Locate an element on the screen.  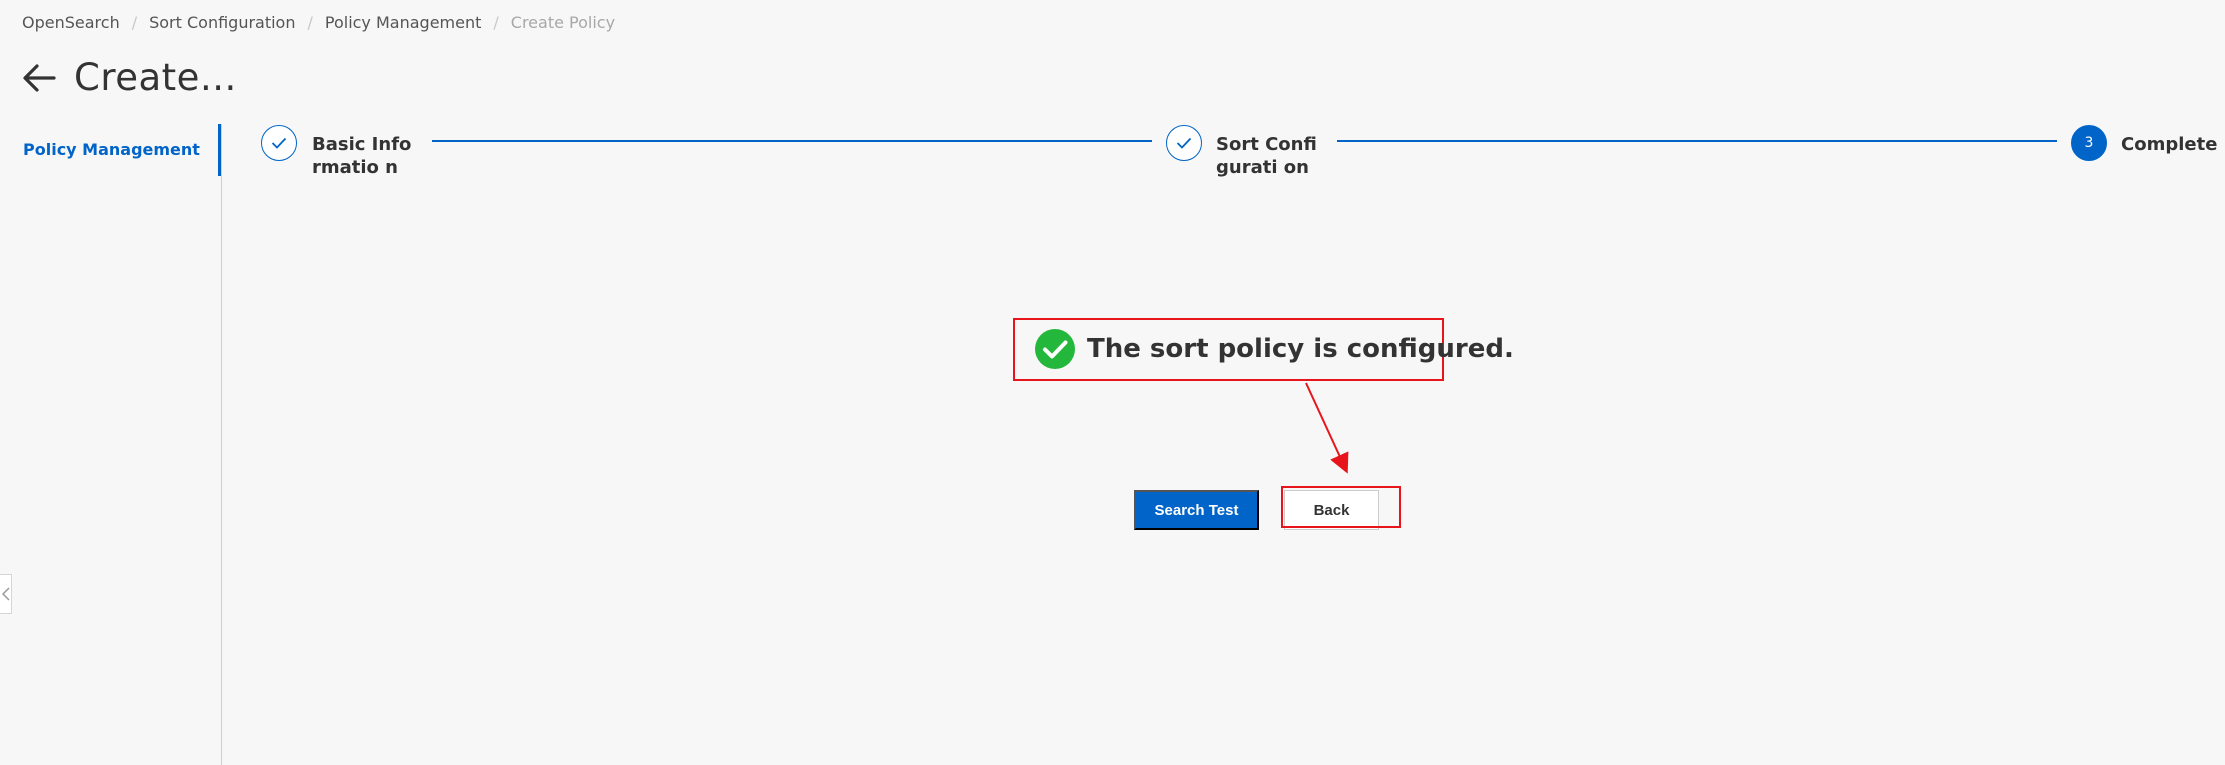
sidebar-item-policy-management: Policy Management is located at coordinates (111, 149).